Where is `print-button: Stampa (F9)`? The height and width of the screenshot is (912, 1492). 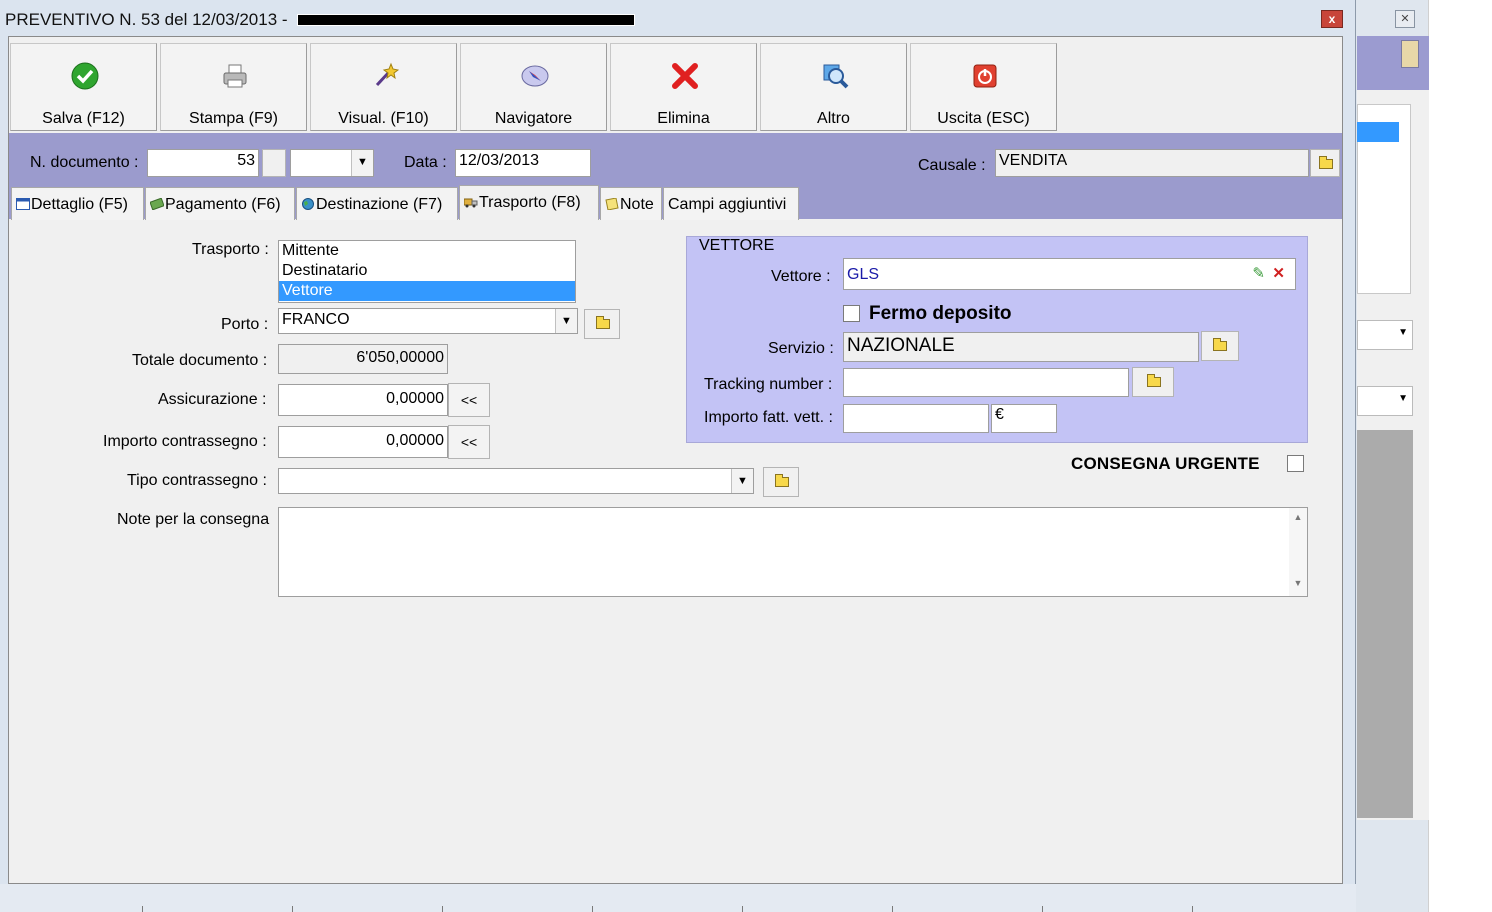 print-button: Stampa (F9) is located at coordinates (233, 87).